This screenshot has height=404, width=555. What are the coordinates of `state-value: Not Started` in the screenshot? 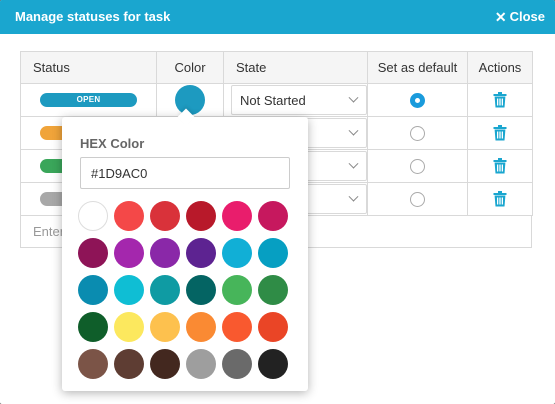 It's located at (273, 100).